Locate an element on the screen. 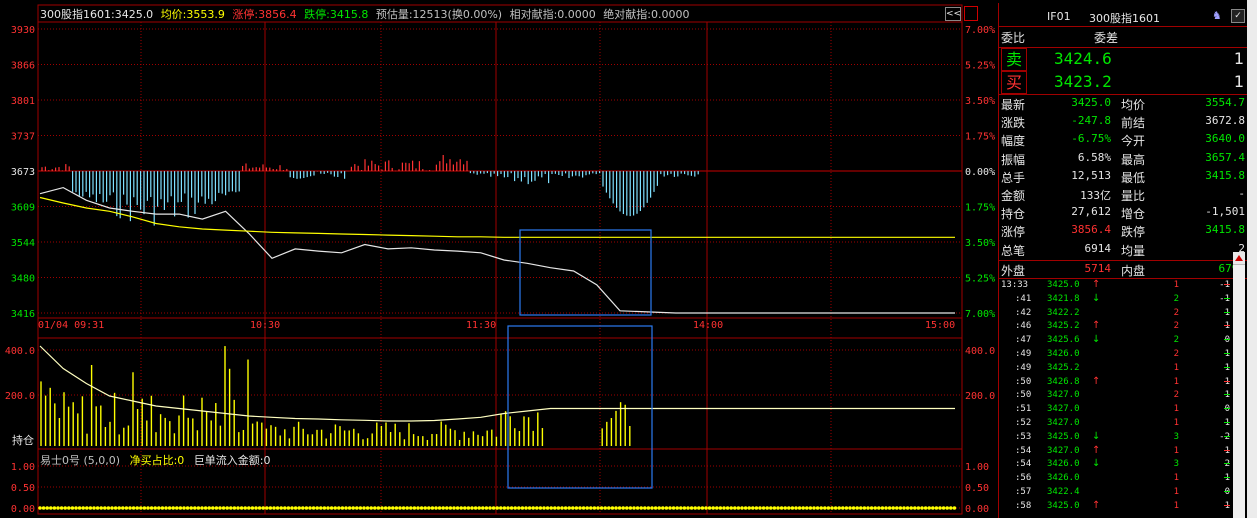  estimated-volume: 预估量:12513(换0.00%) is located at coordinates (439, 14).